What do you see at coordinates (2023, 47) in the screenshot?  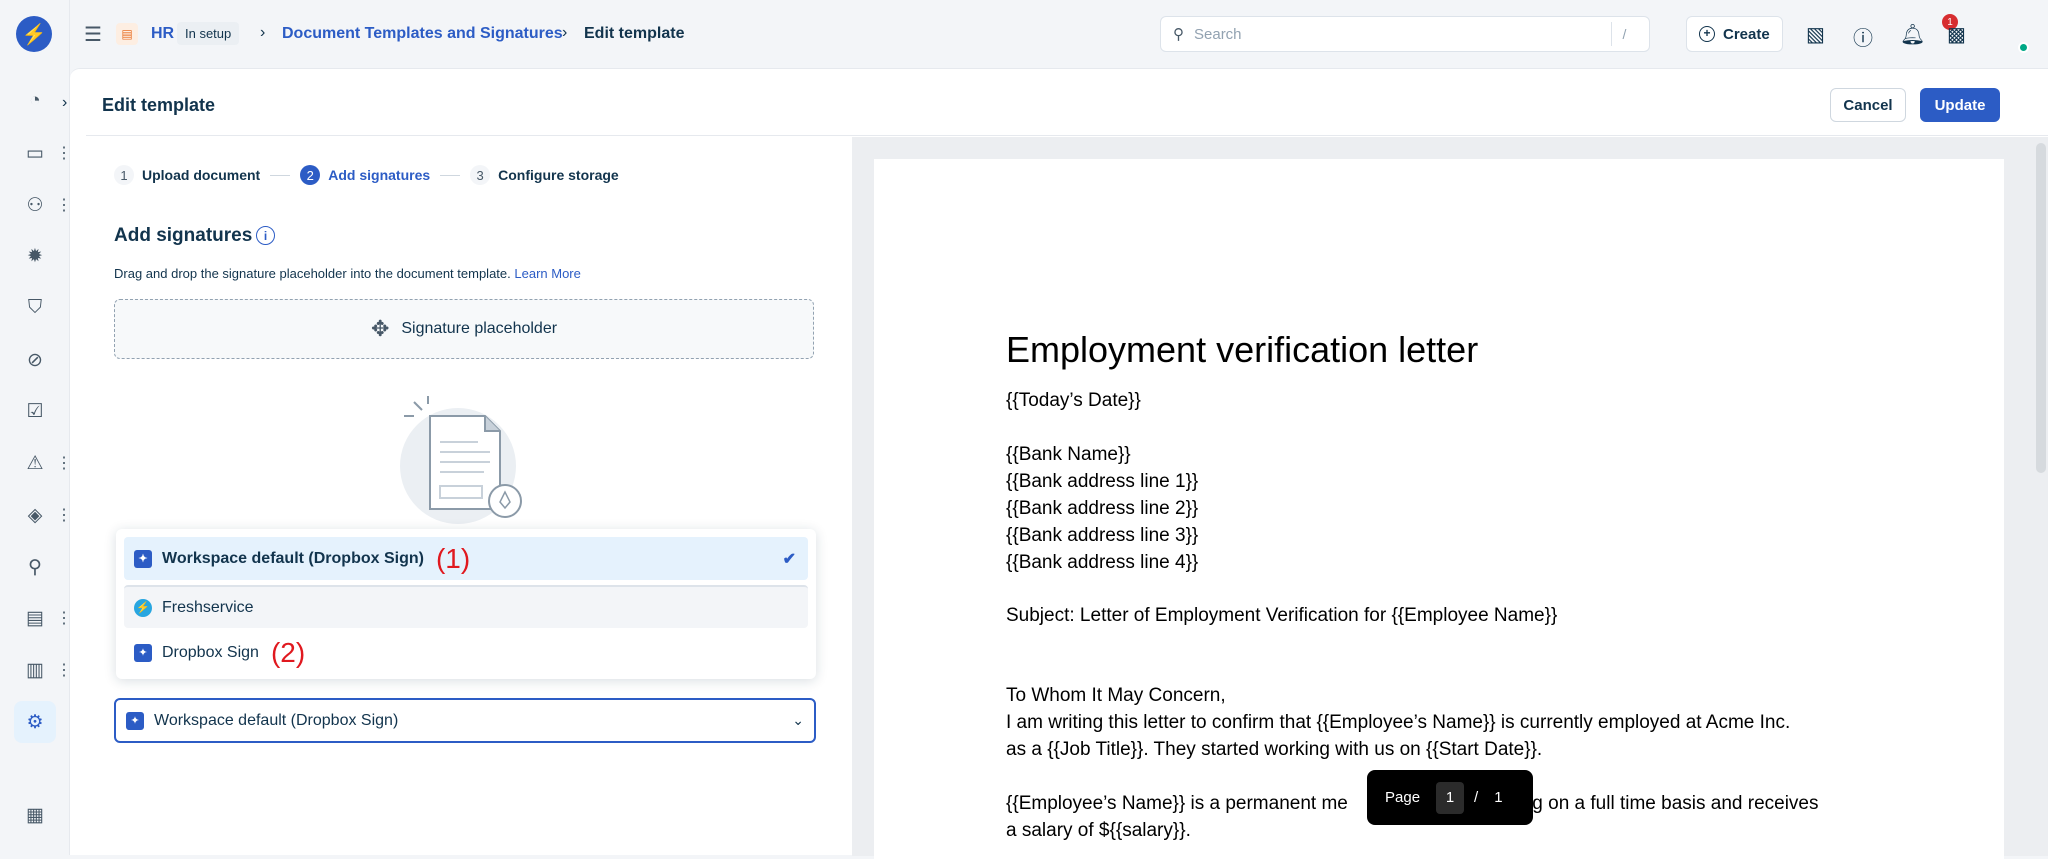 I see `online-status-dot` at bounding box center [2023, 47].